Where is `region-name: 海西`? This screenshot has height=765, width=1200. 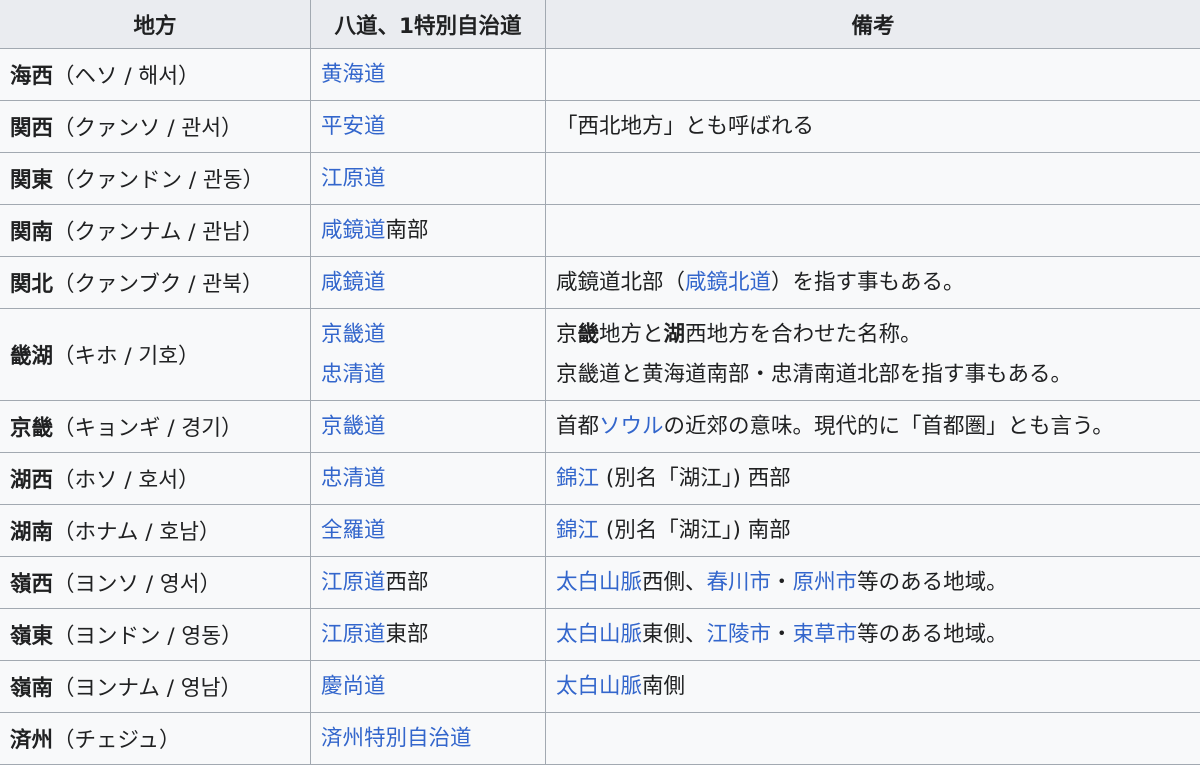
region-name: 海西 is located at coordinates (31, 76).